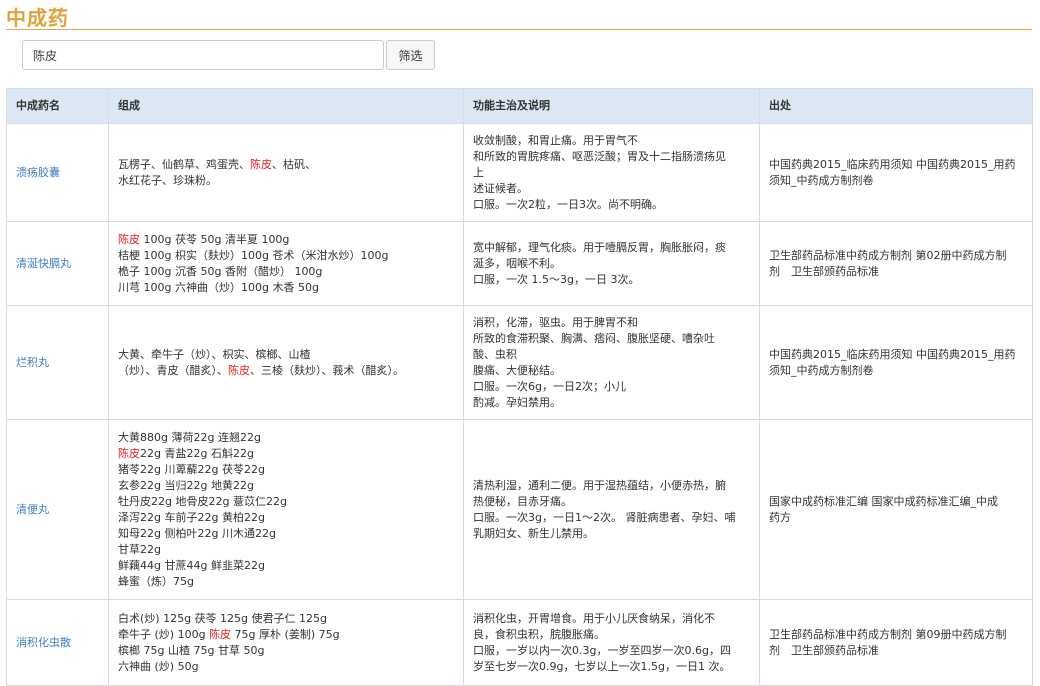 This screenshot has width=1040, height=686. I want to click on composition-line: 桔梗 100g 枳实（麸炒）100g 苍术（米泔水炒）100g, so click(286, 256).